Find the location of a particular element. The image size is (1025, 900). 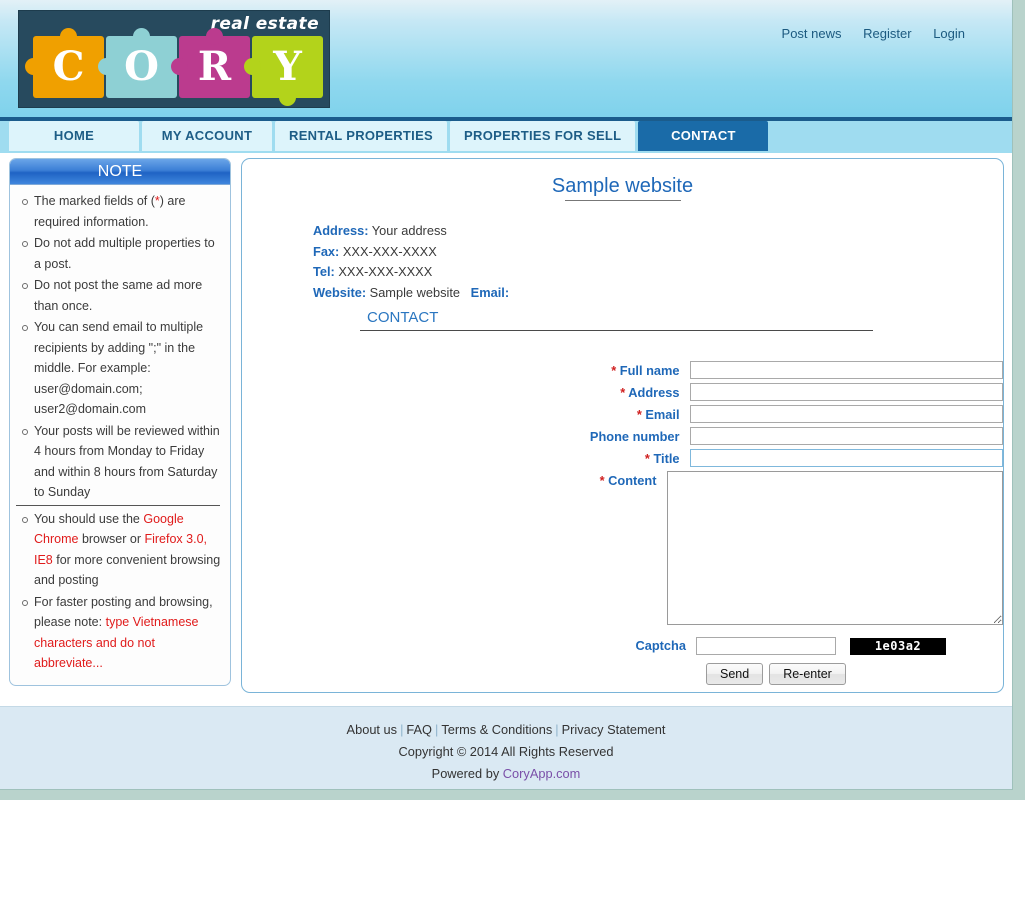

email-field-label: * Email is located at coordinates (466, 415).